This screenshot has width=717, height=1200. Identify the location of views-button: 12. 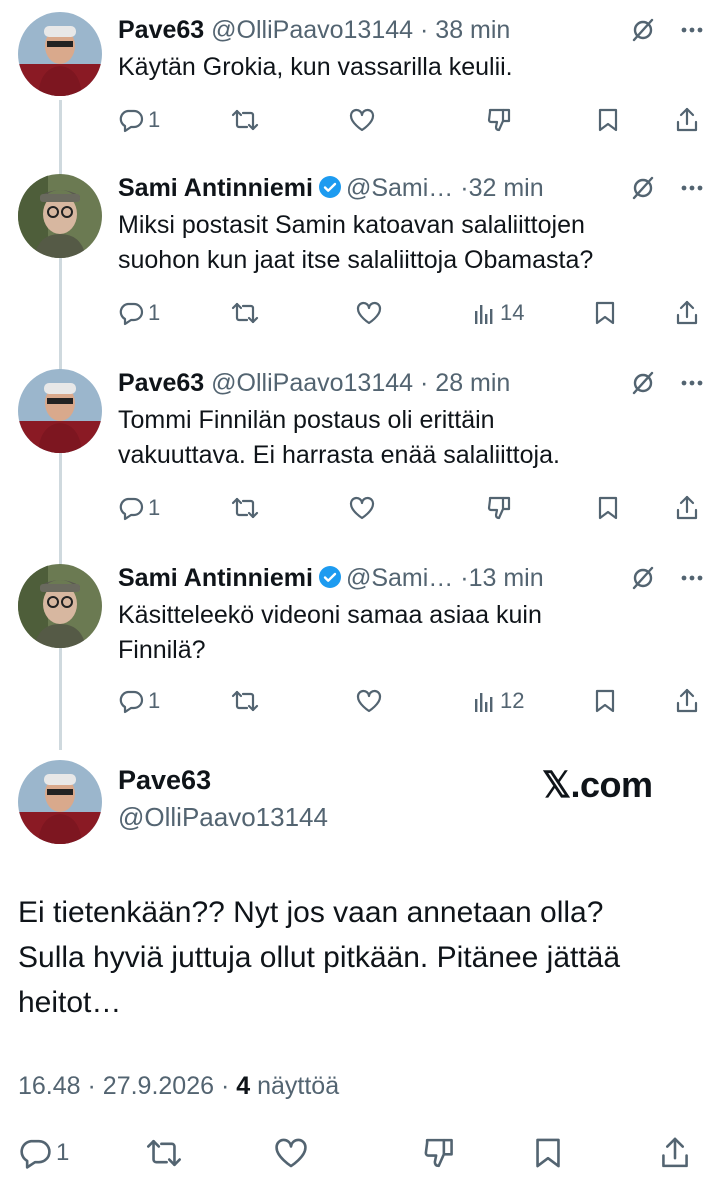
(499, 701).